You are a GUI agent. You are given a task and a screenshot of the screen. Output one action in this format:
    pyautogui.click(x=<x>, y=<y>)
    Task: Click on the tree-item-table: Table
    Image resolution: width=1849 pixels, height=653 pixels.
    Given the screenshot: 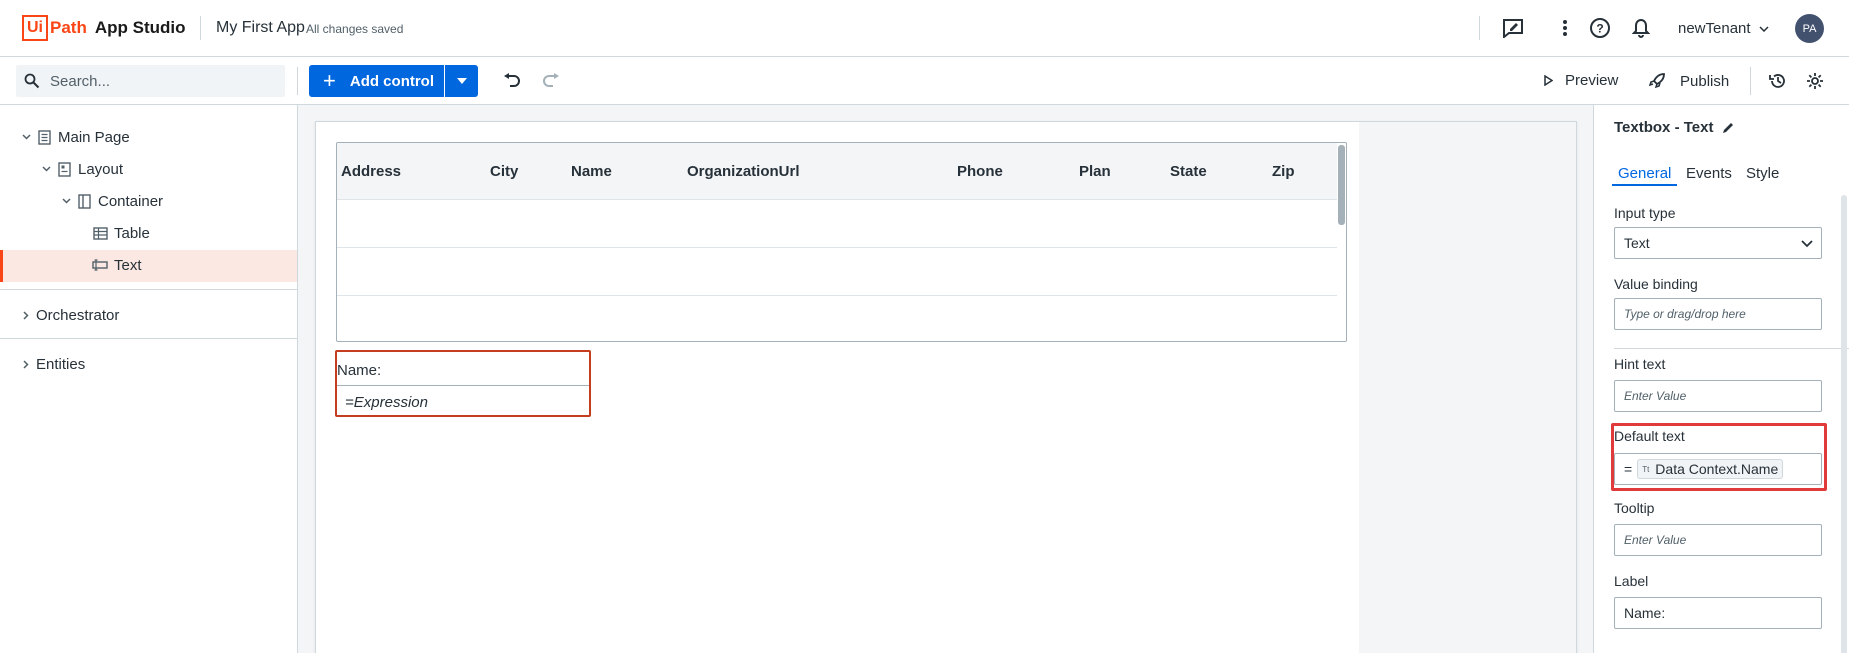 What is the action you would take?
    pyautogui.click(x=121, y=233)
    